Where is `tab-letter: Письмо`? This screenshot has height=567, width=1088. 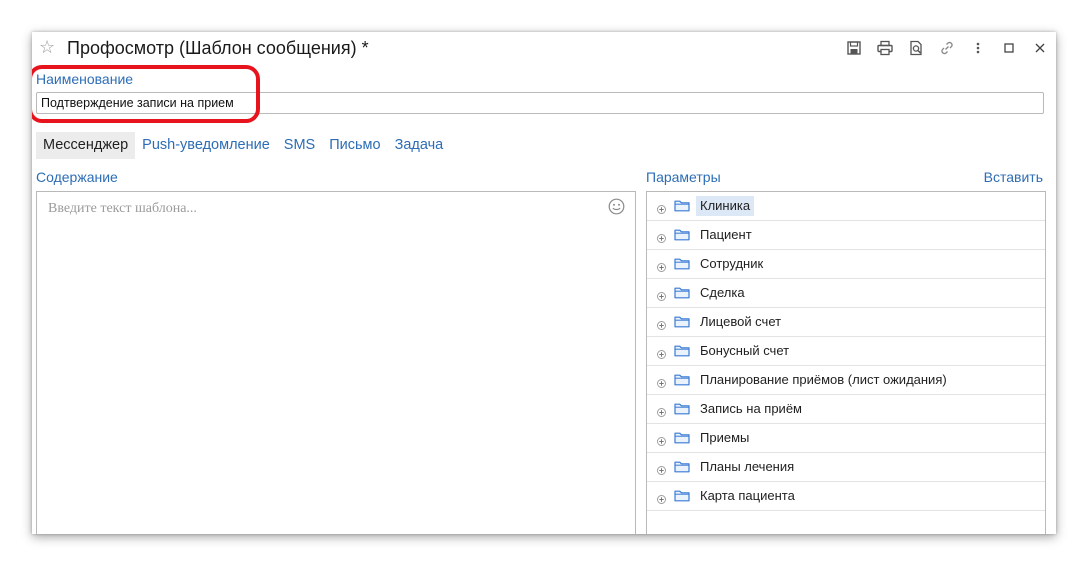
tab-letter: Письмо is located at coordinates (354, 145).